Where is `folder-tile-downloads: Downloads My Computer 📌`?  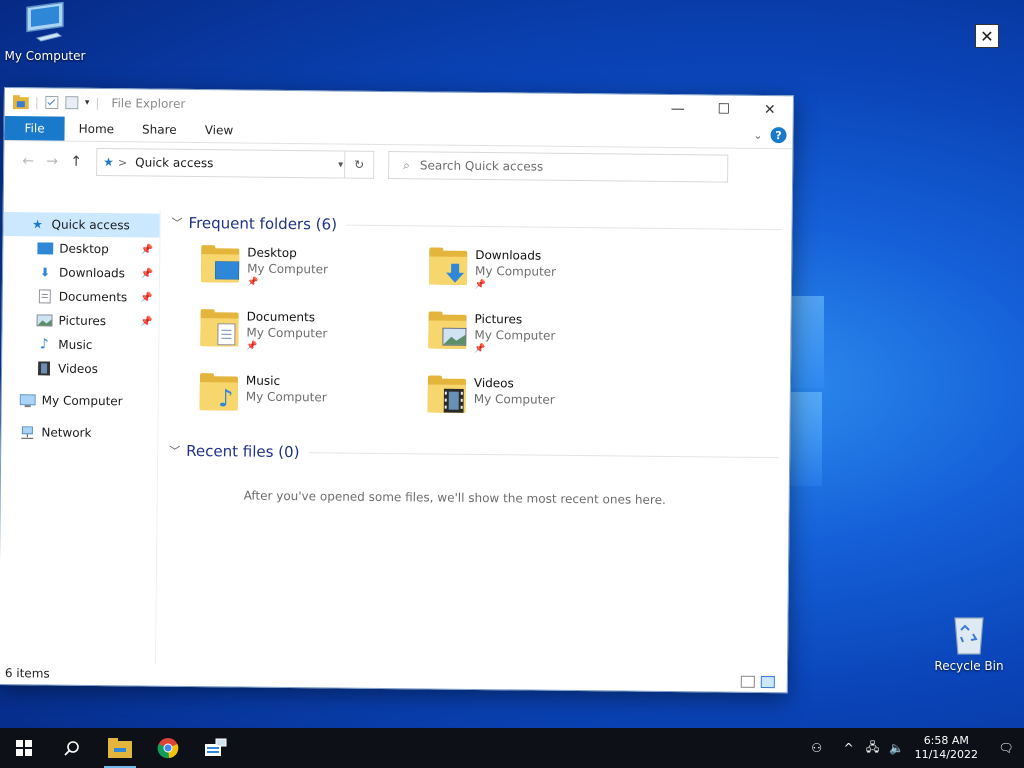
folder-tile-downloads: Downloads My Computer 📌 is located at coordinates (541, 272).